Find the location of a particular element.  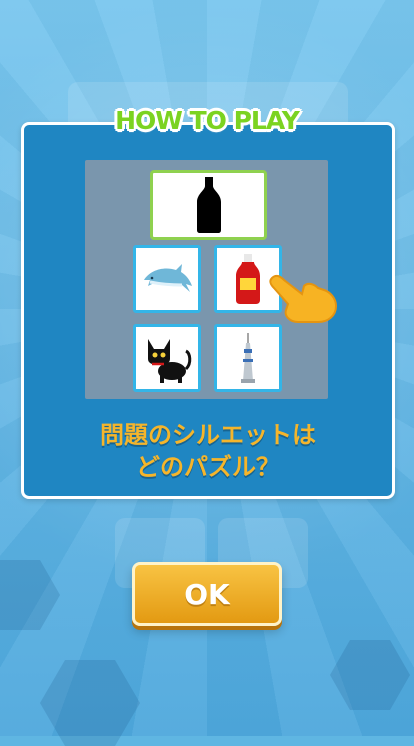

choice-tile-dolphin is located at coordinates (167, 279).